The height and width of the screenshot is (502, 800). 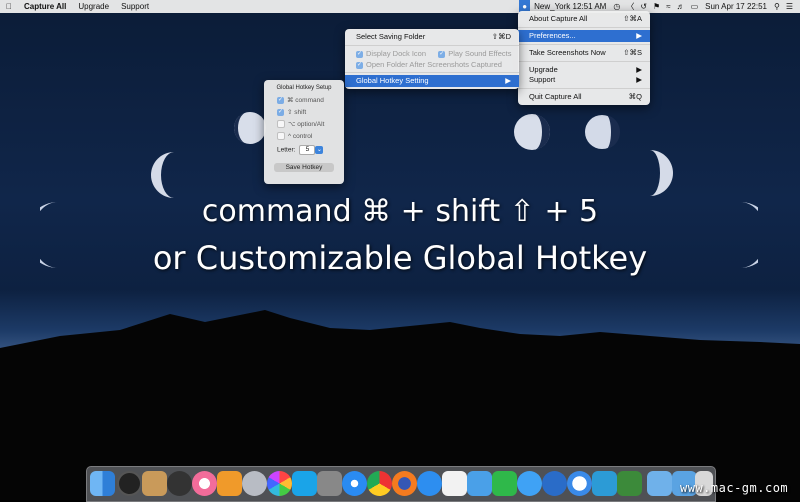 What do you see at coordinates (695, 6) in the screenshot?
I see `battery-icon: ▭` at bounding box center [695, 6].